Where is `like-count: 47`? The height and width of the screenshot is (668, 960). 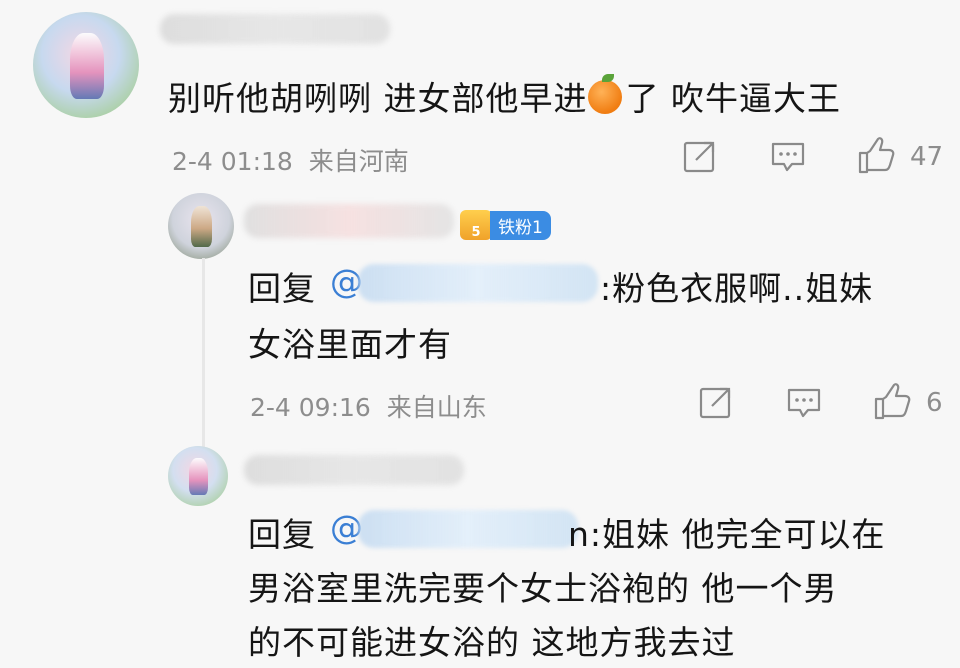 like-count: 47 is located at coordinates (927, 157).